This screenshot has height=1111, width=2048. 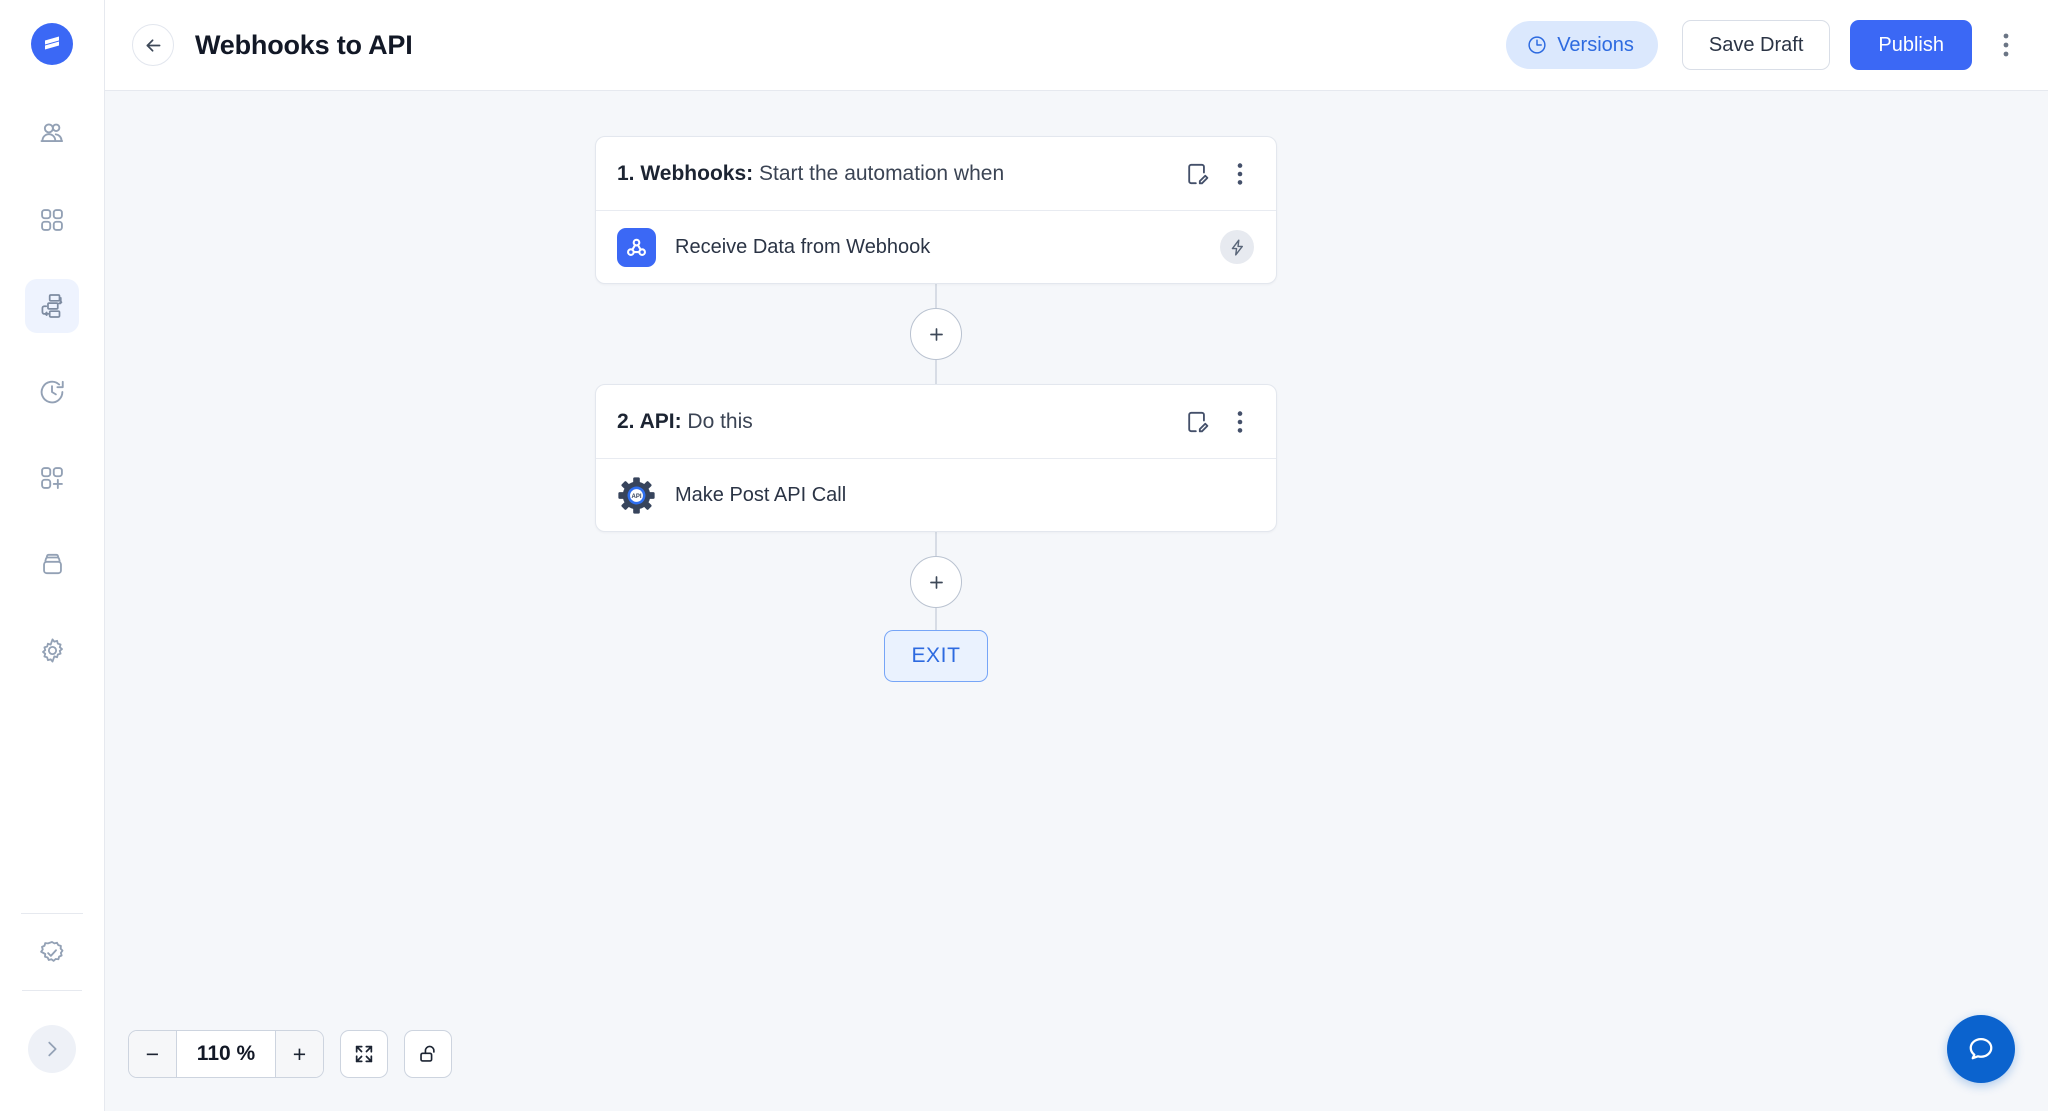 I want to click on versions-button: Versions, so click(x=1582, y=45).